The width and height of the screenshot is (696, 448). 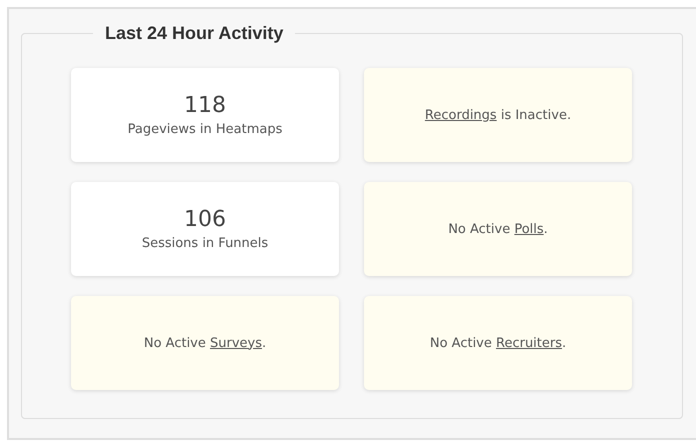 I want to click on notice-text: No Active Polls., so click(x=498, y=229).